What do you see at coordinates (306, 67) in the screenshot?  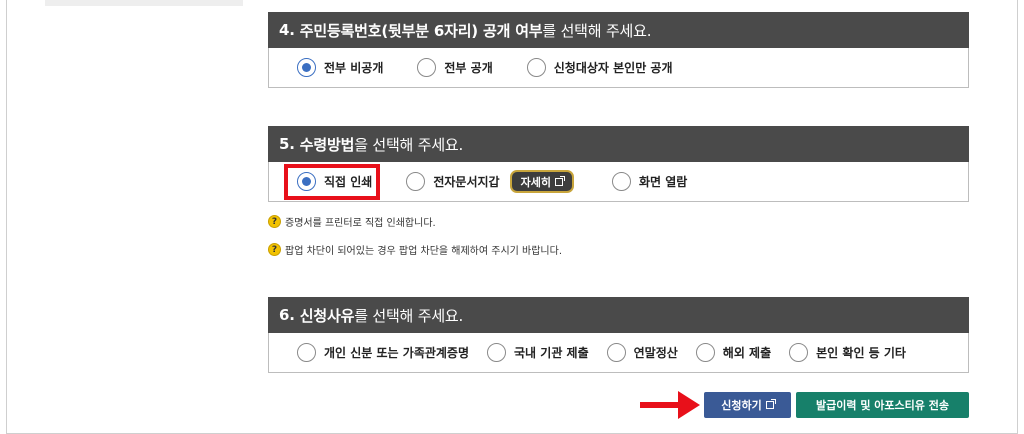 I see `radio-selected-icon` at bounding box center [306, 67].